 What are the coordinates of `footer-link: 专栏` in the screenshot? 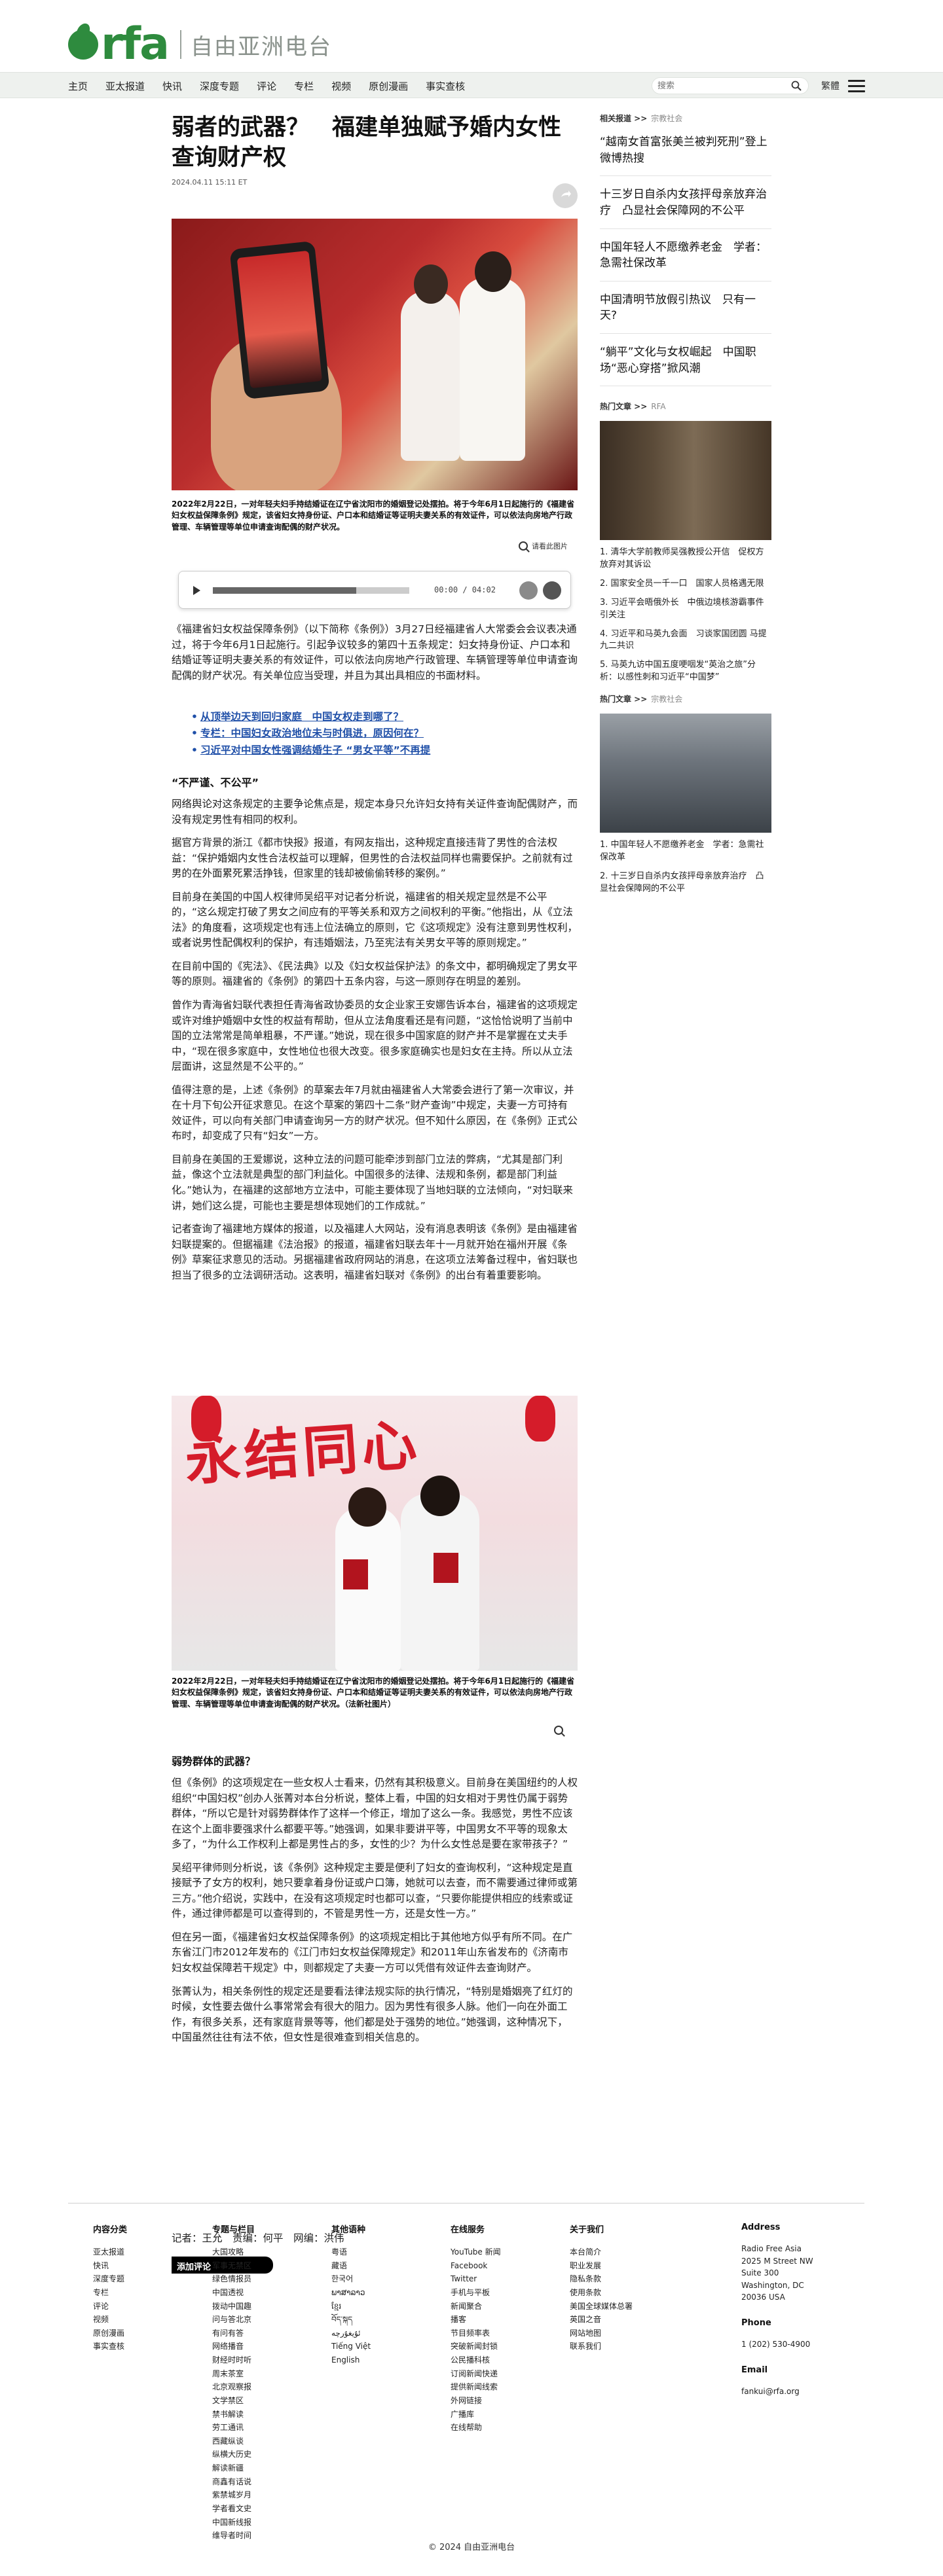 It's located at (110, 2293).